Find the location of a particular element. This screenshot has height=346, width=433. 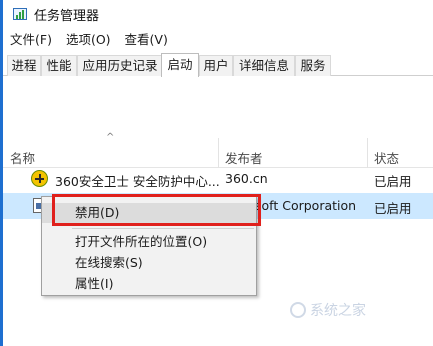

context-menu: 禁用(D) 打开文件所在的位置(O) 在线搜索(S) 属性(I) is located at coordinates (149, 246).